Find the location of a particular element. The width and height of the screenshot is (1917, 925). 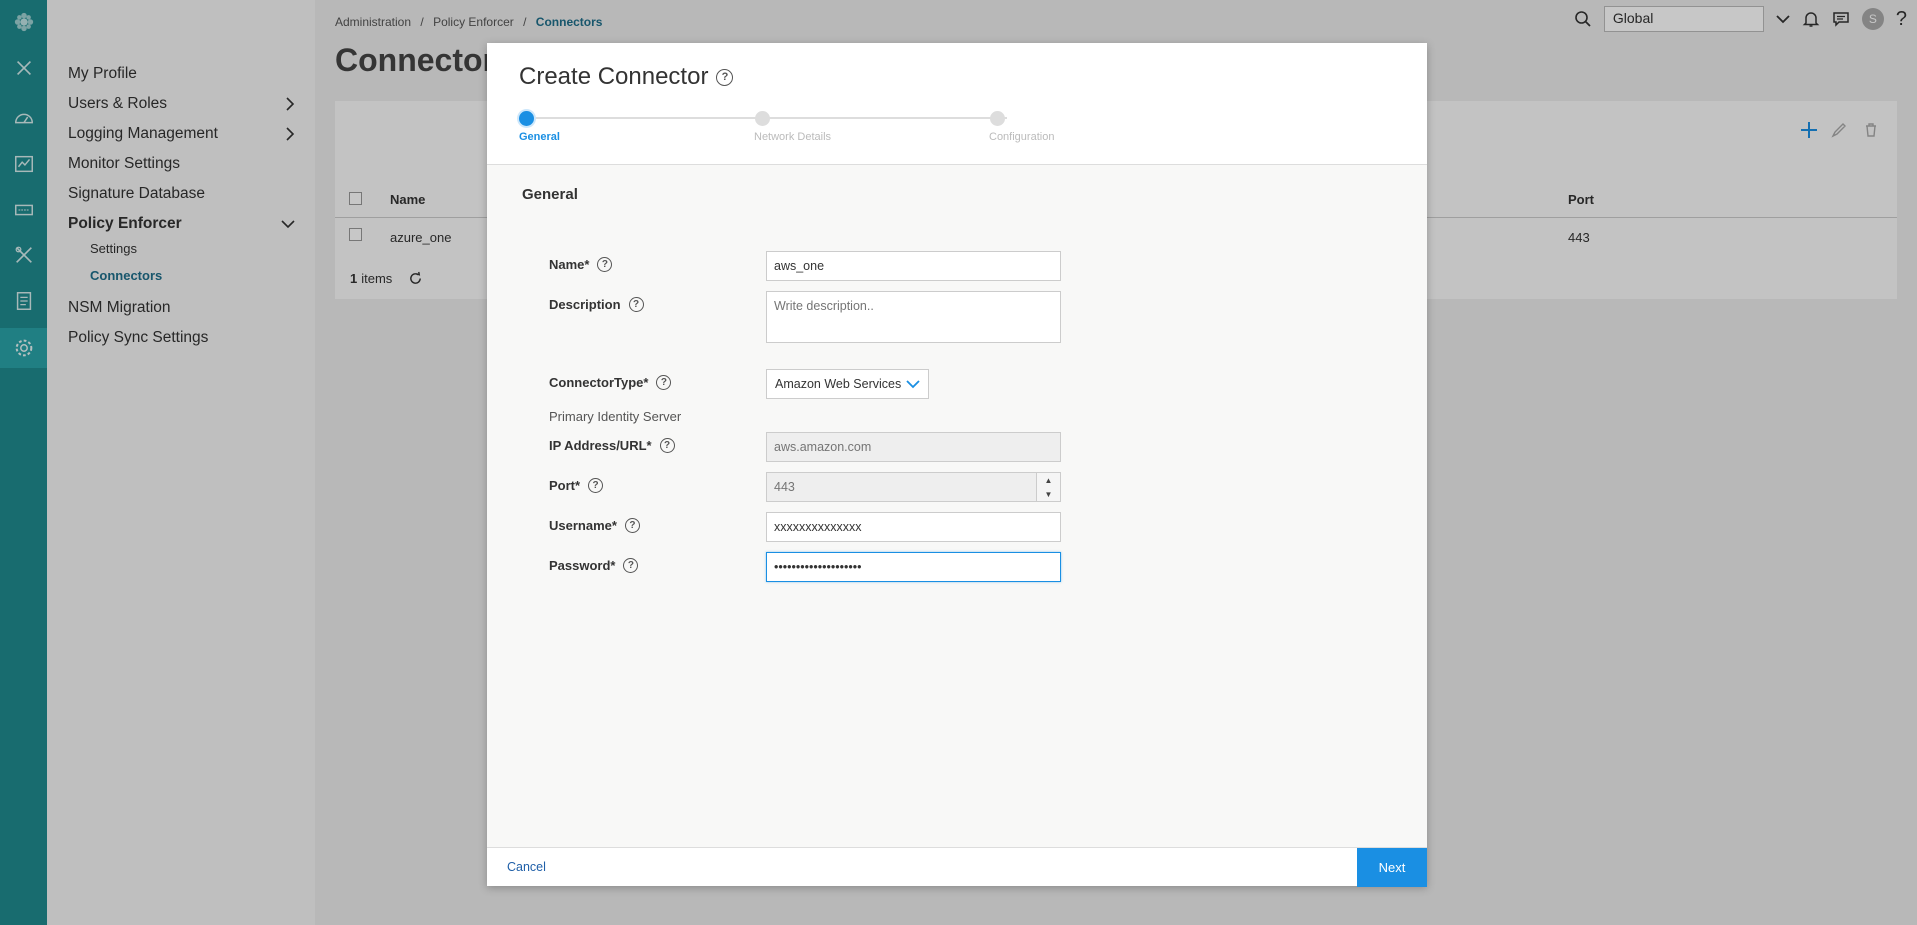

step-dot-configuration is located at coordinates (997, 118).